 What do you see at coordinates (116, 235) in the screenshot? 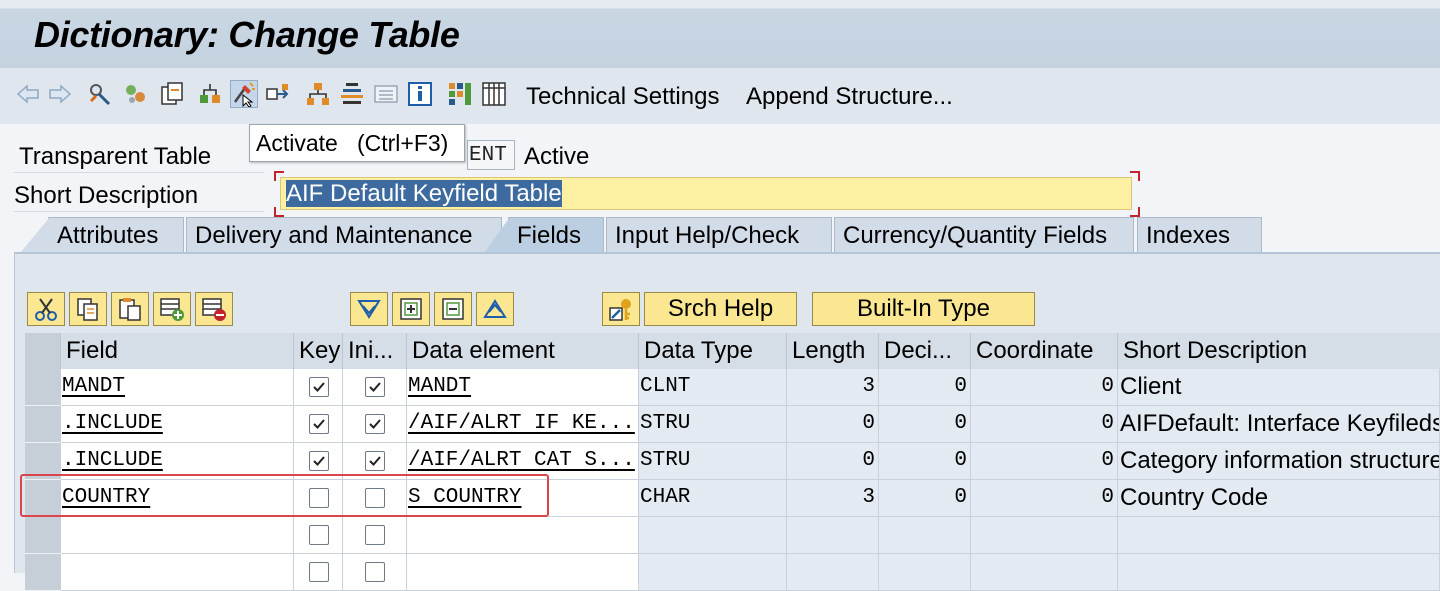
I see `tab-attributes: Attributes` at bounding box center [116, 235].